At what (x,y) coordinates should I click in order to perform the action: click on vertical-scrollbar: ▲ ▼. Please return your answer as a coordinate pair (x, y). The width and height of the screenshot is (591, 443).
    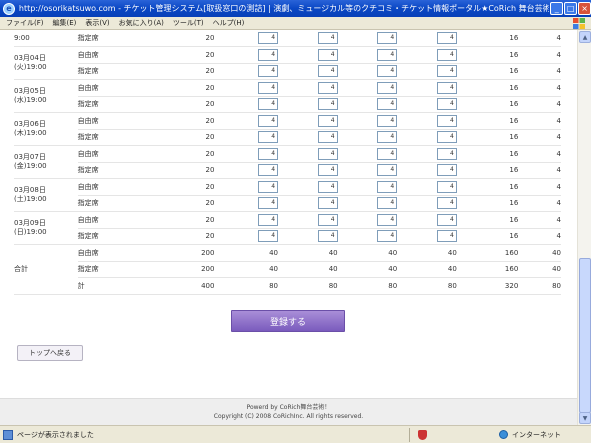
    Looking at the image, I should click on (584, 227).